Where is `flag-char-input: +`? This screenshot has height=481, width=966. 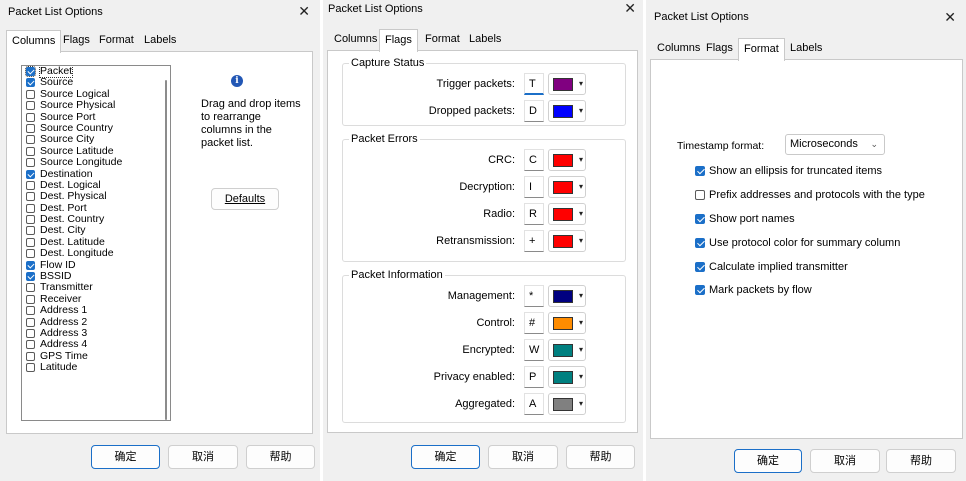 flag-char-input: + is located at coordinates (534, 241).